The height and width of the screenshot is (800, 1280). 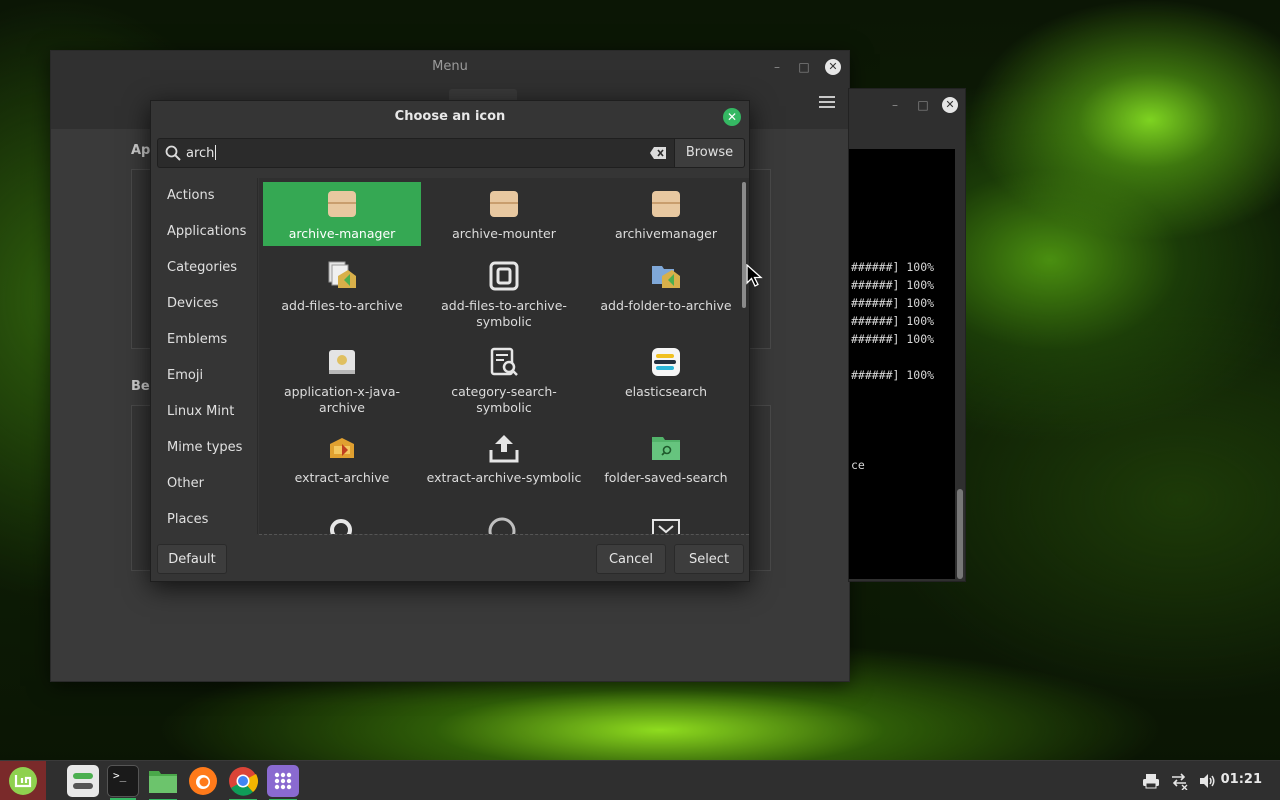 What do you see at coordinates (1179, 781) in the screenshot?
I see `network-disconnected-icon` at bounding box center [1179, 781].